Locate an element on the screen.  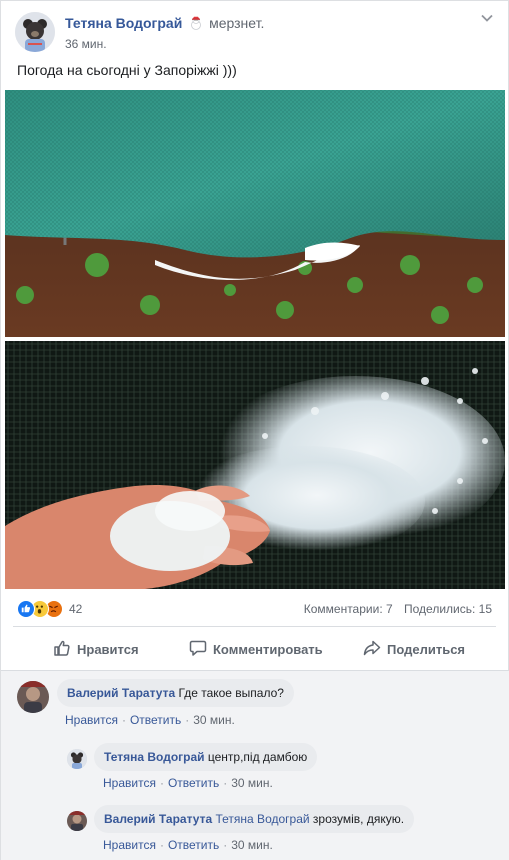
reply-author: Тетяна Водограй is located at coordinates (154, 757).